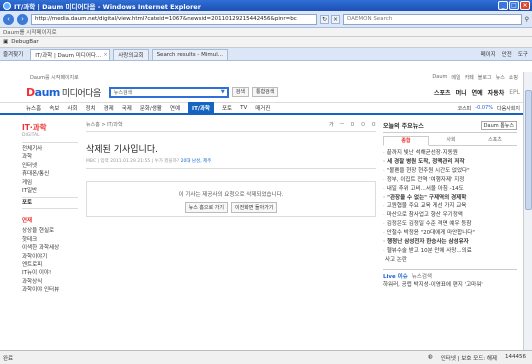 The height and width of the screenshot is (364, 532). Describe the element at coordinates (206, 207) in the screenshot. I see `go-news-home-button: 뉴스 홈으로 가기` at that location.